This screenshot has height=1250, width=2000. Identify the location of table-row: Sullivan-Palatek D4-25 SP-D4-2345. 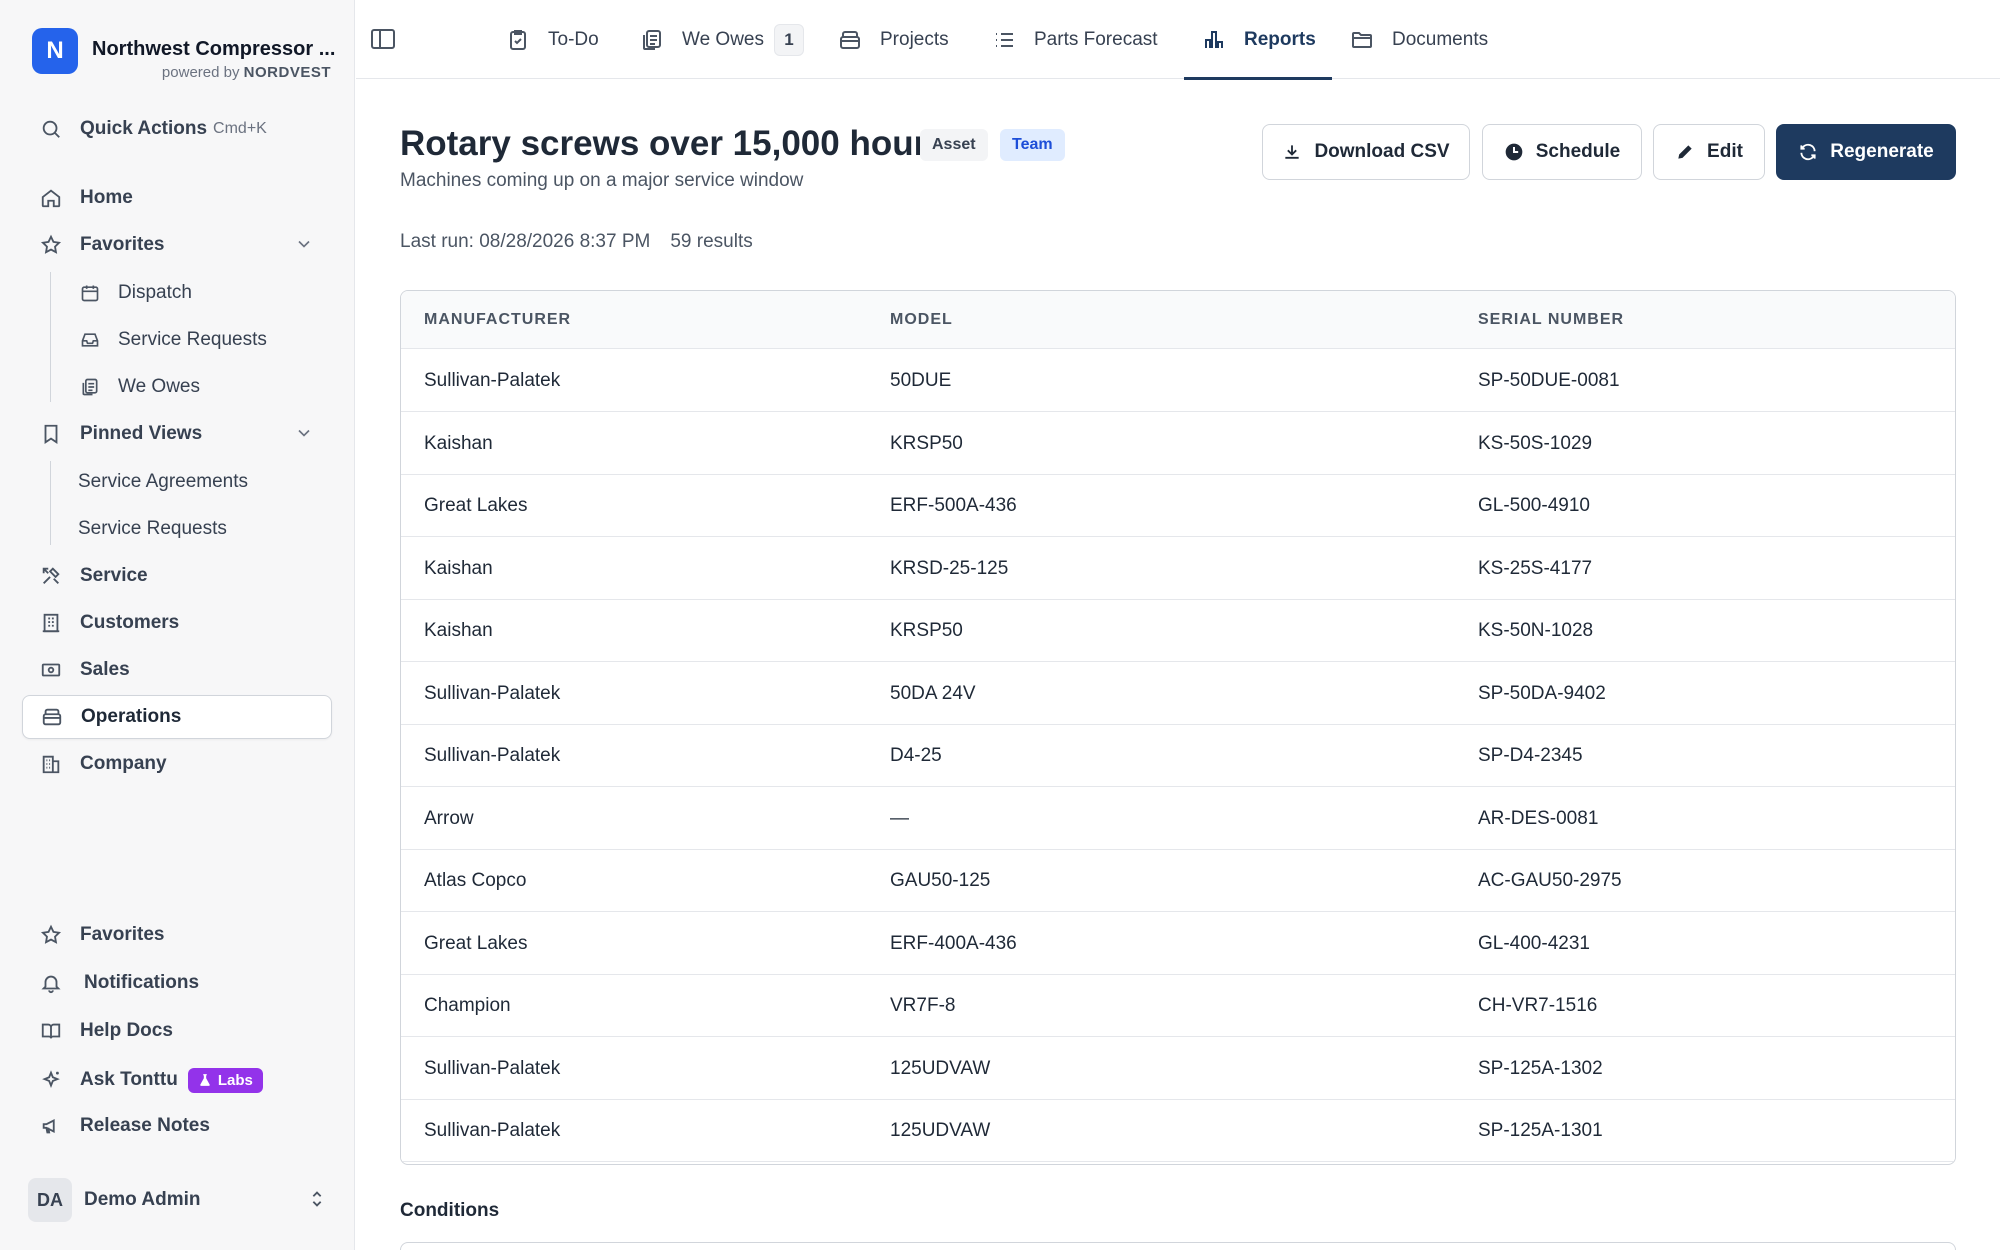
(1178, 756).